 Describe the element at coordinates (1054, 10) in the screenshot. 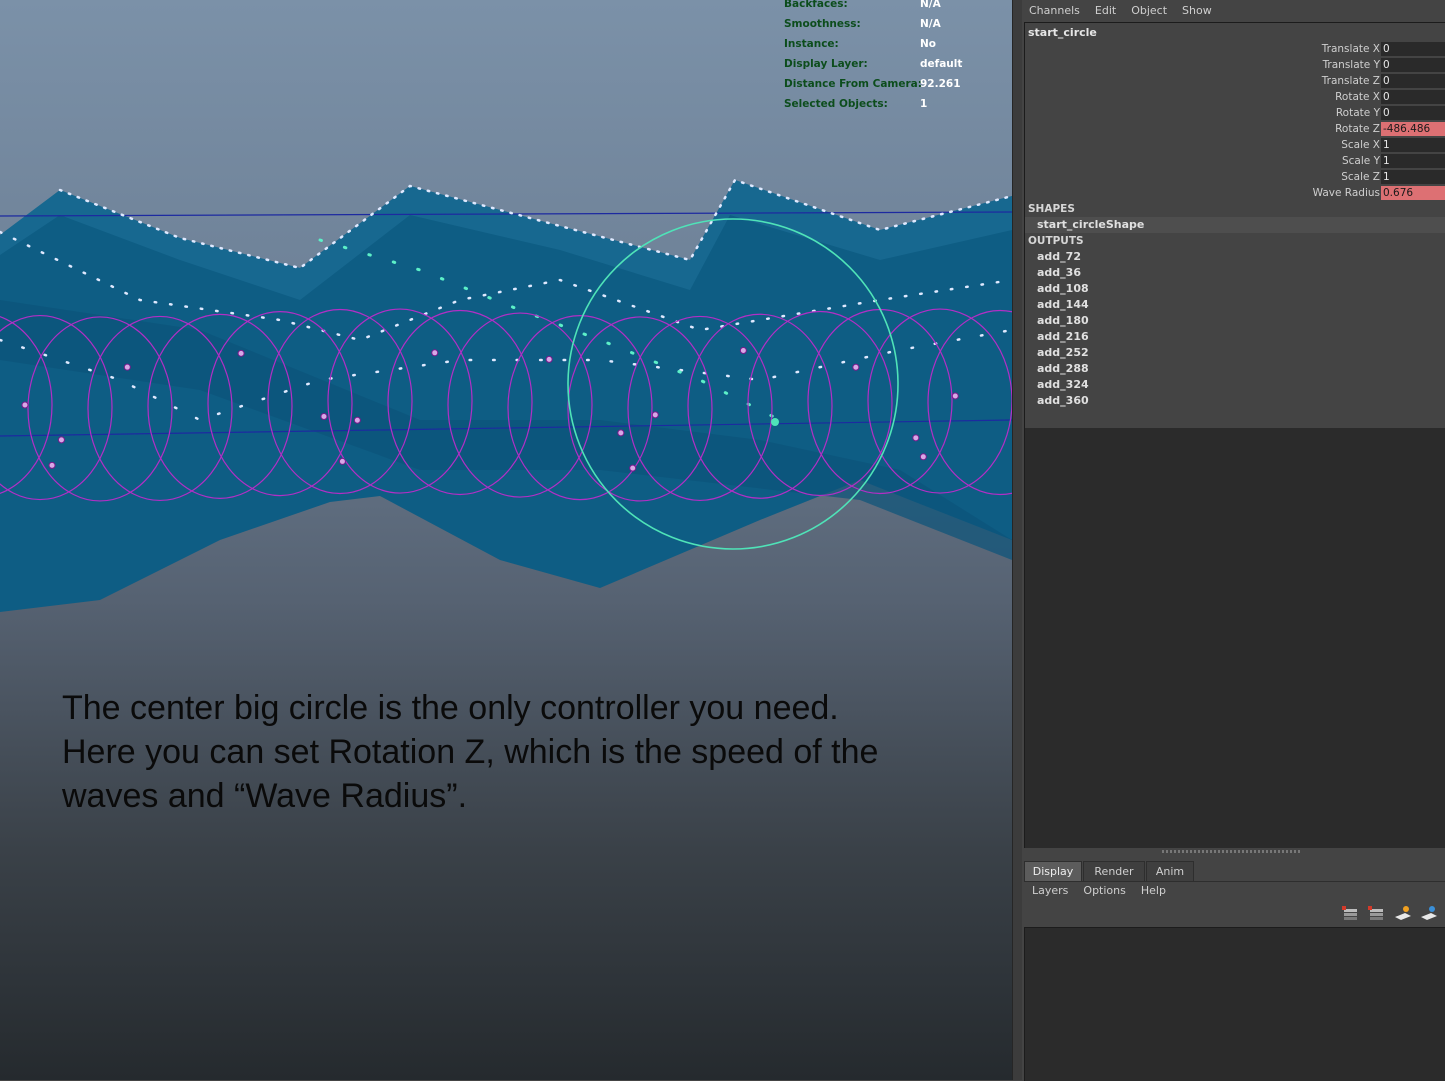

I see `menu-channels: Channels` at that location.